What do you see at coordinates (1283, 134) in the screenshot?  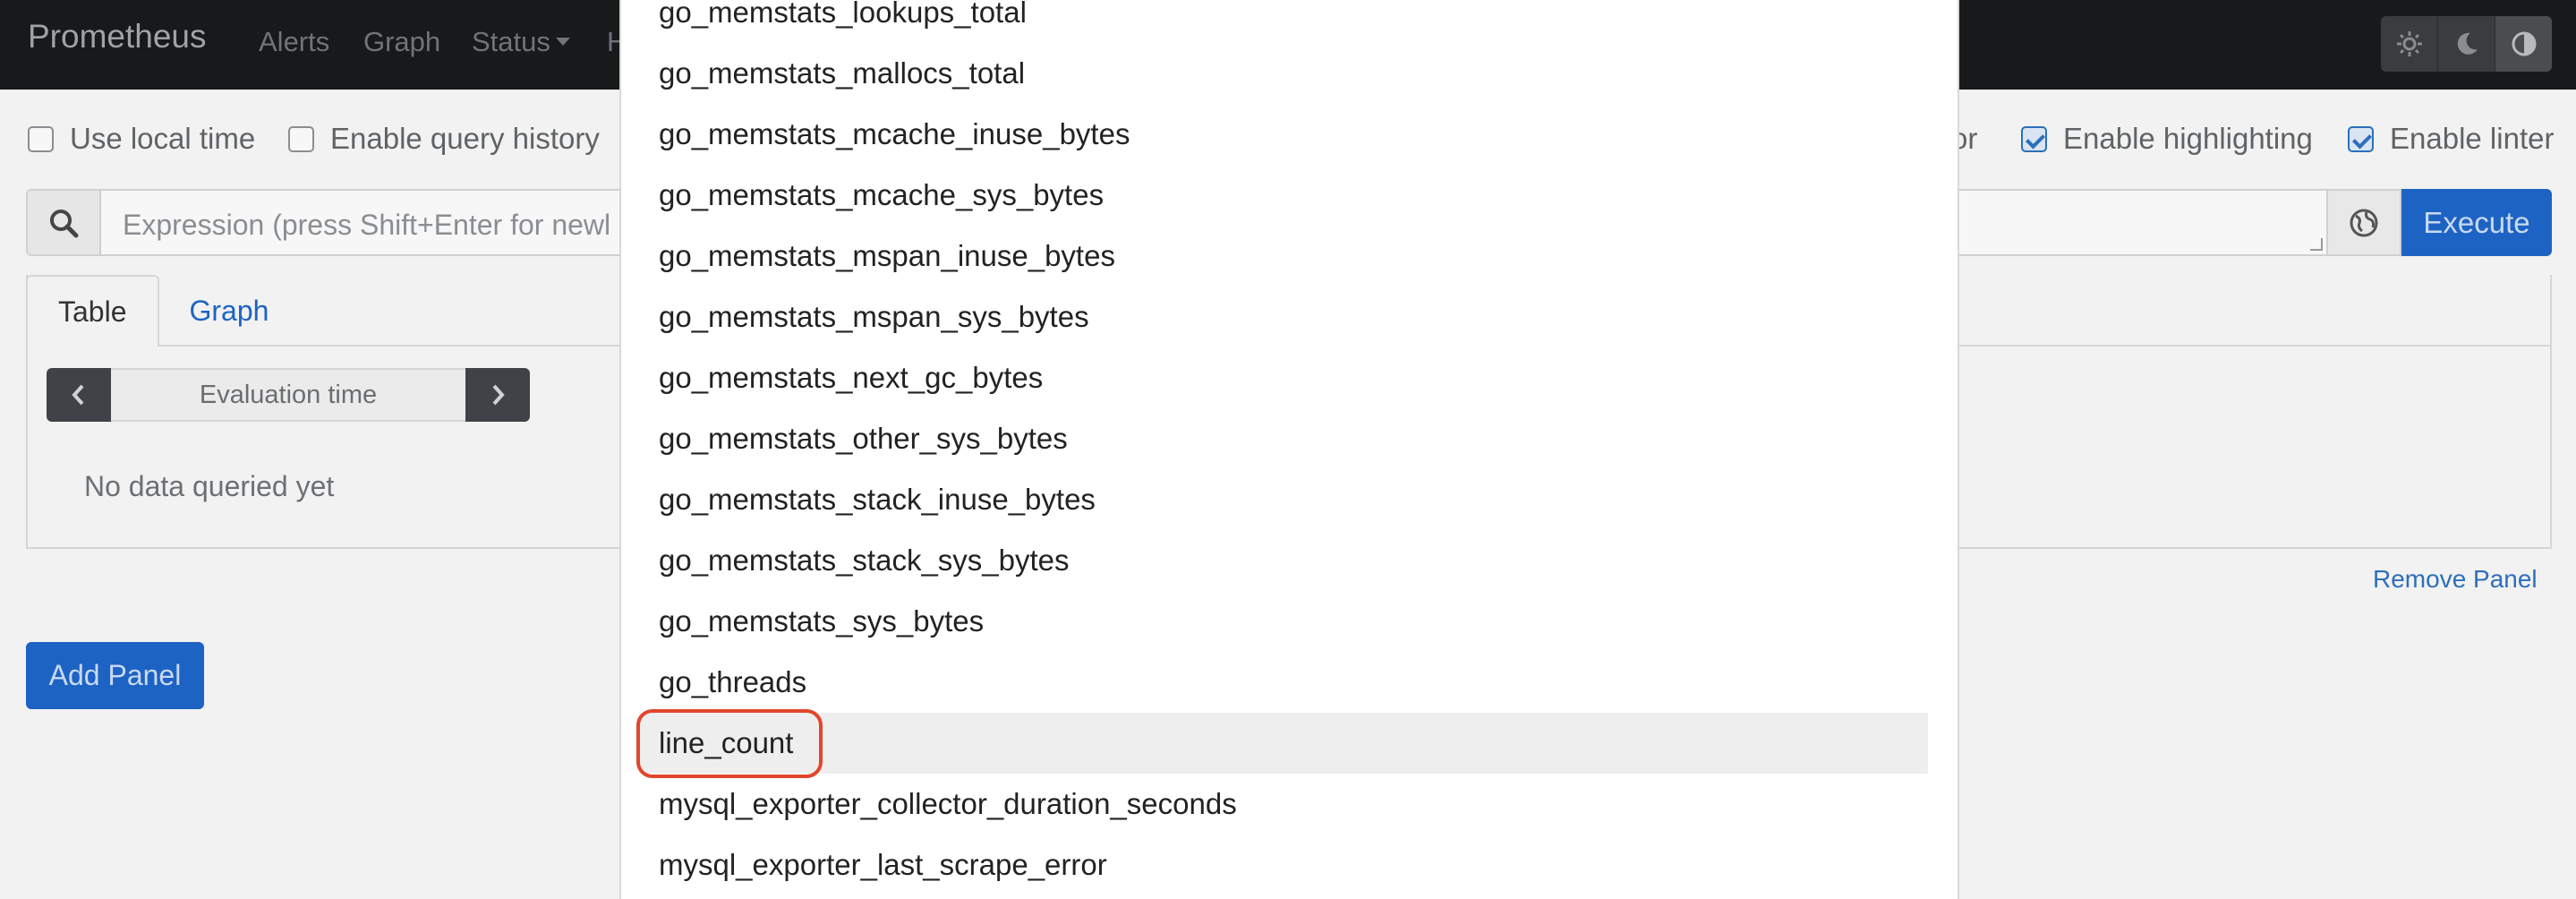 I see `autocomplete-item: go_memstats_mcache_inuse_bytes` at bounding box center [1283, 134].